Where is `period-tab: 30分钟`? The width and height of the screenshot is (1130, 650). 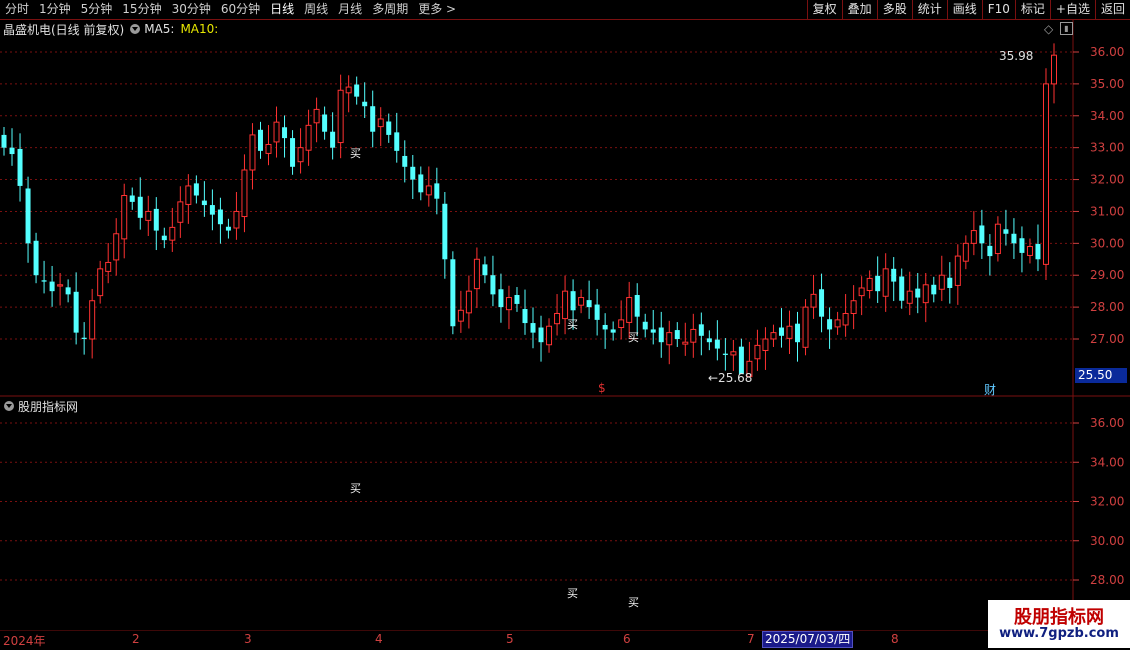 period-tab: 30分钟 is located at coordinates (191, 9).